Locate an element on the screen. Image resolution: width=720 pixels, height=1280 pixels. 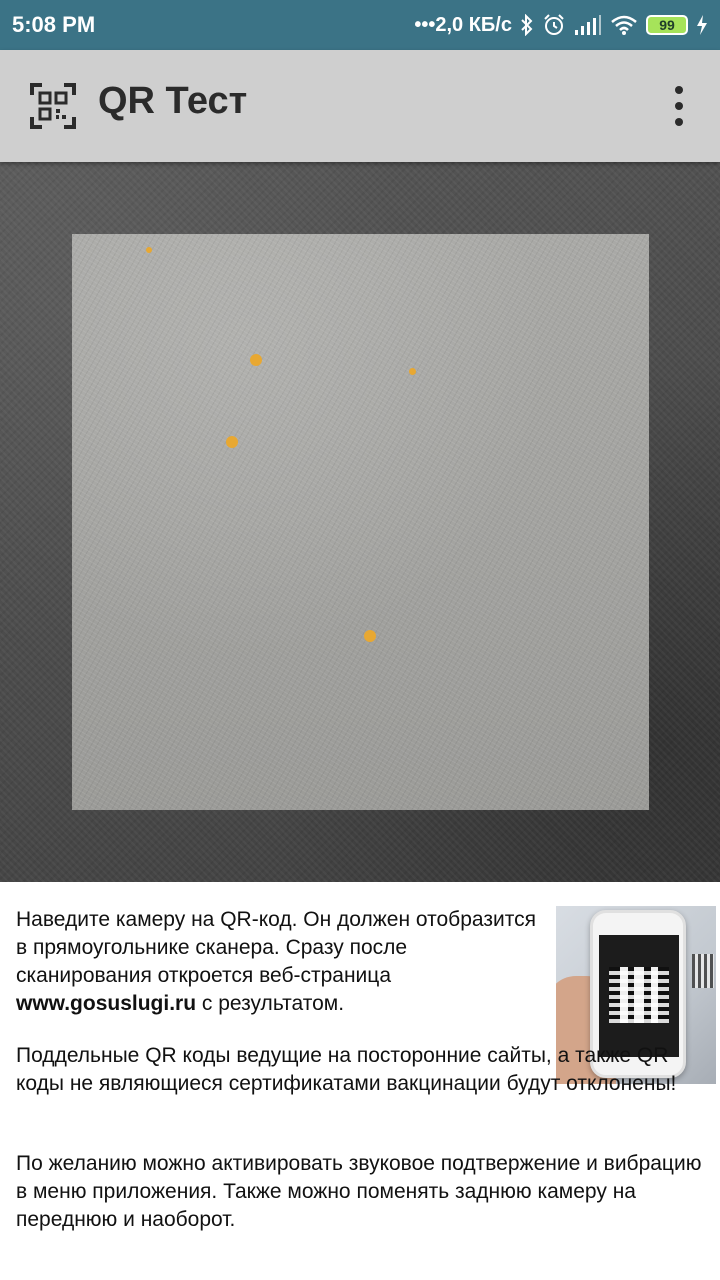
alarm-icon is located at coordinates (554, 25).